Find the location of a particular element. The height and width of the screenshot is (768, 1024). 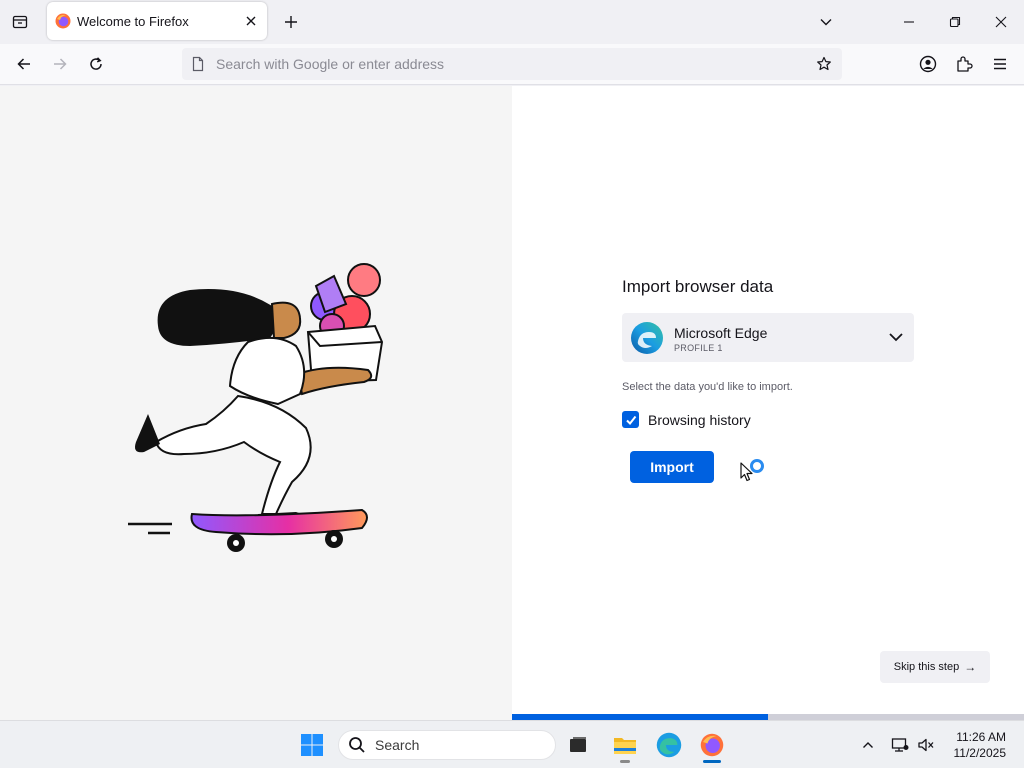

checkmark-icon is located at coordinates (630, 420).